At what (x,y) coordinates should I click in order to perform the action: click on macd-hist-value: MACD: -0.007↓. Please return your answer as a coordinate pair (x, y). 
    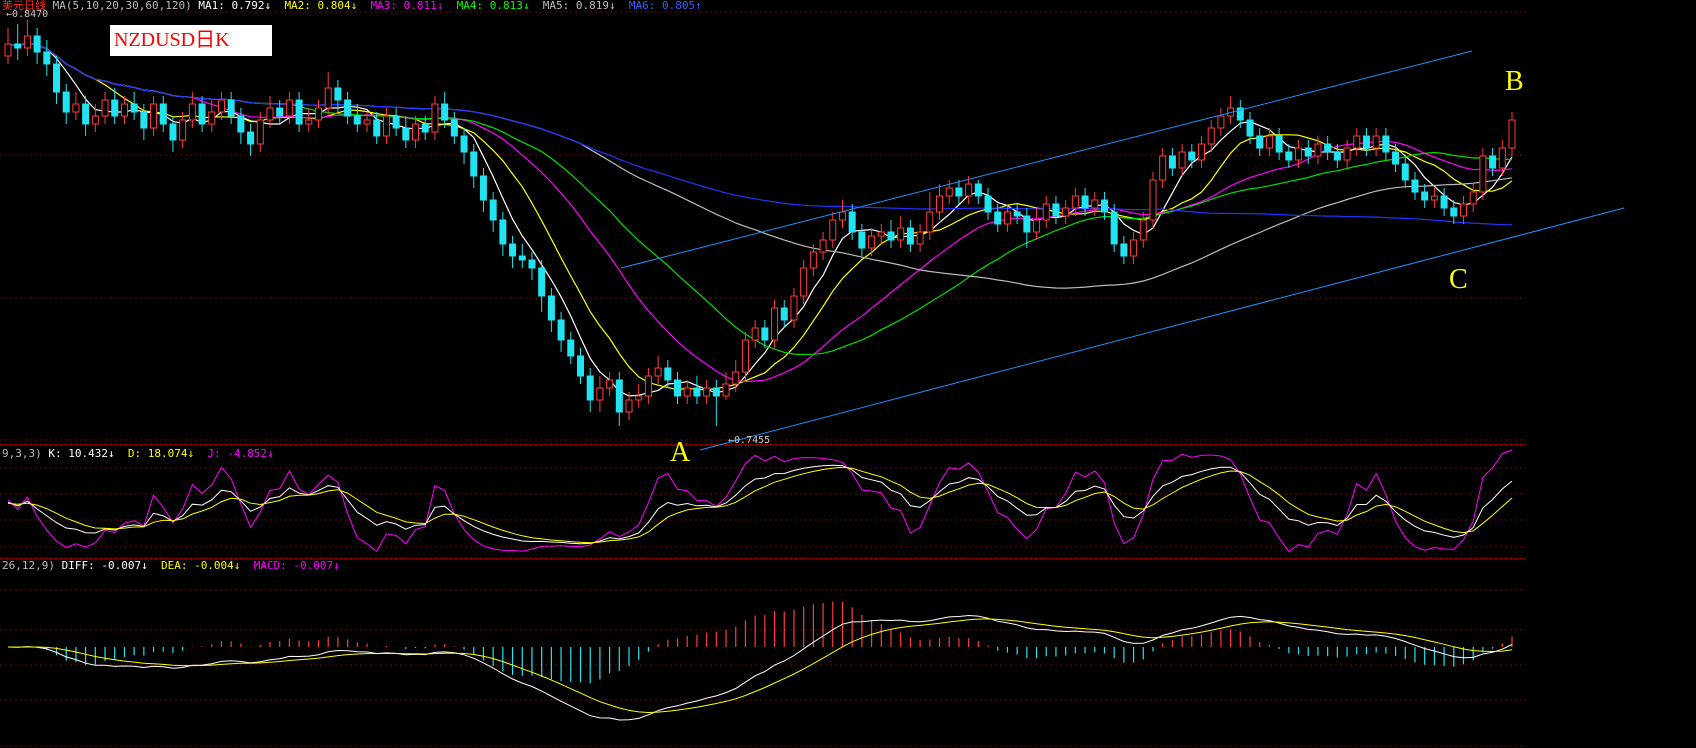
    Looking at the image, I should click on (296, 565).